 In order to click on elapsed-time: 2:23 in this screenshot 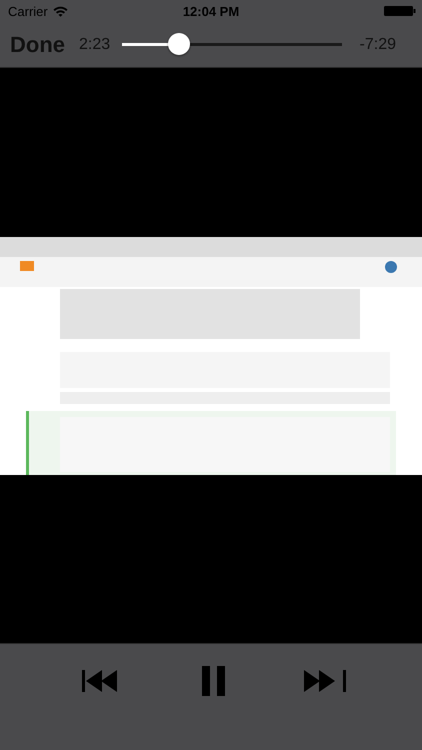, I will do `click(94, 45)`.